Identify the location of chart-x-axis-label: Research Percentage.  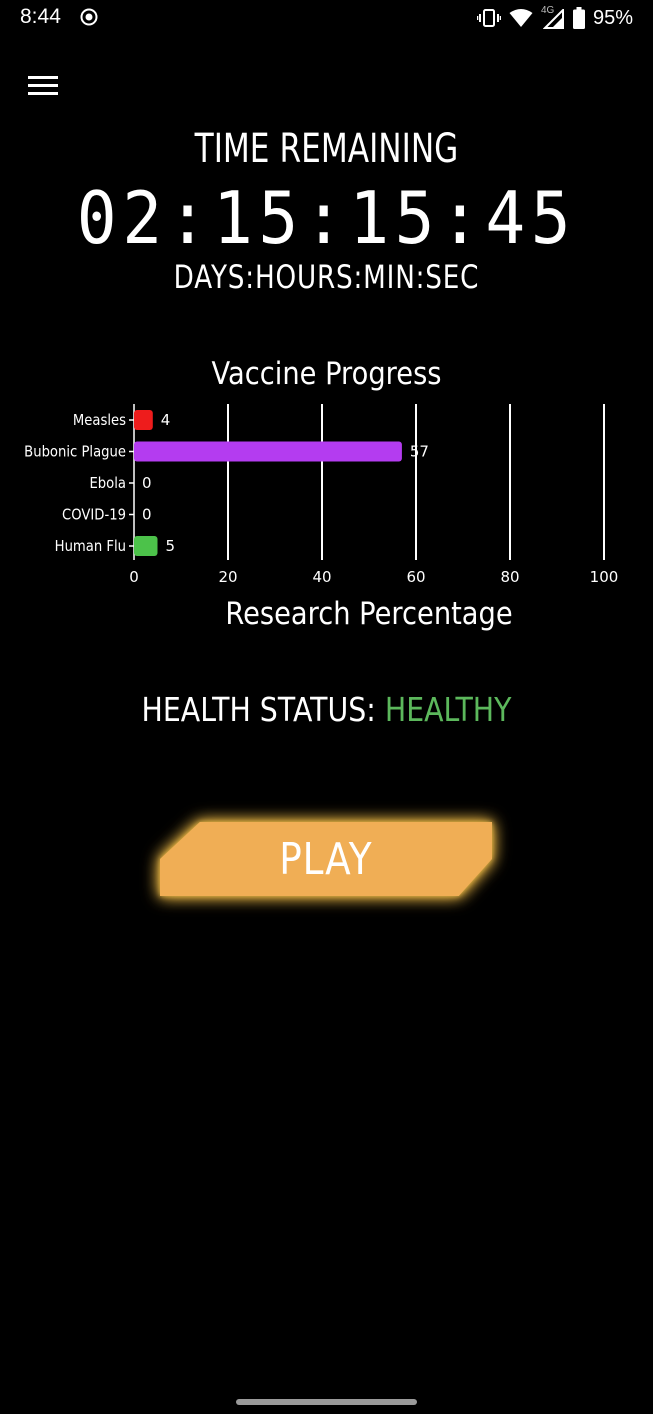
(369, 614).